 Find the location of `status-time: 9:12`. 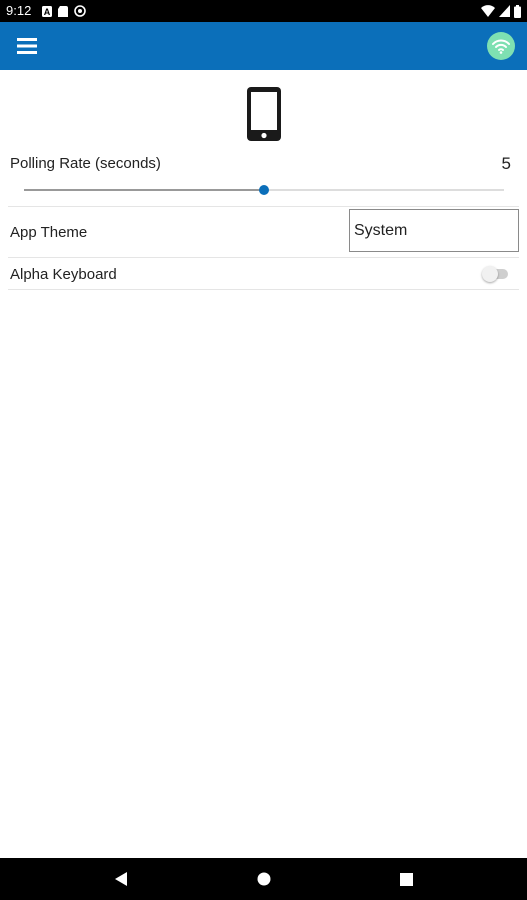

status-time: 9:12 is located at coordinates (19, 10).